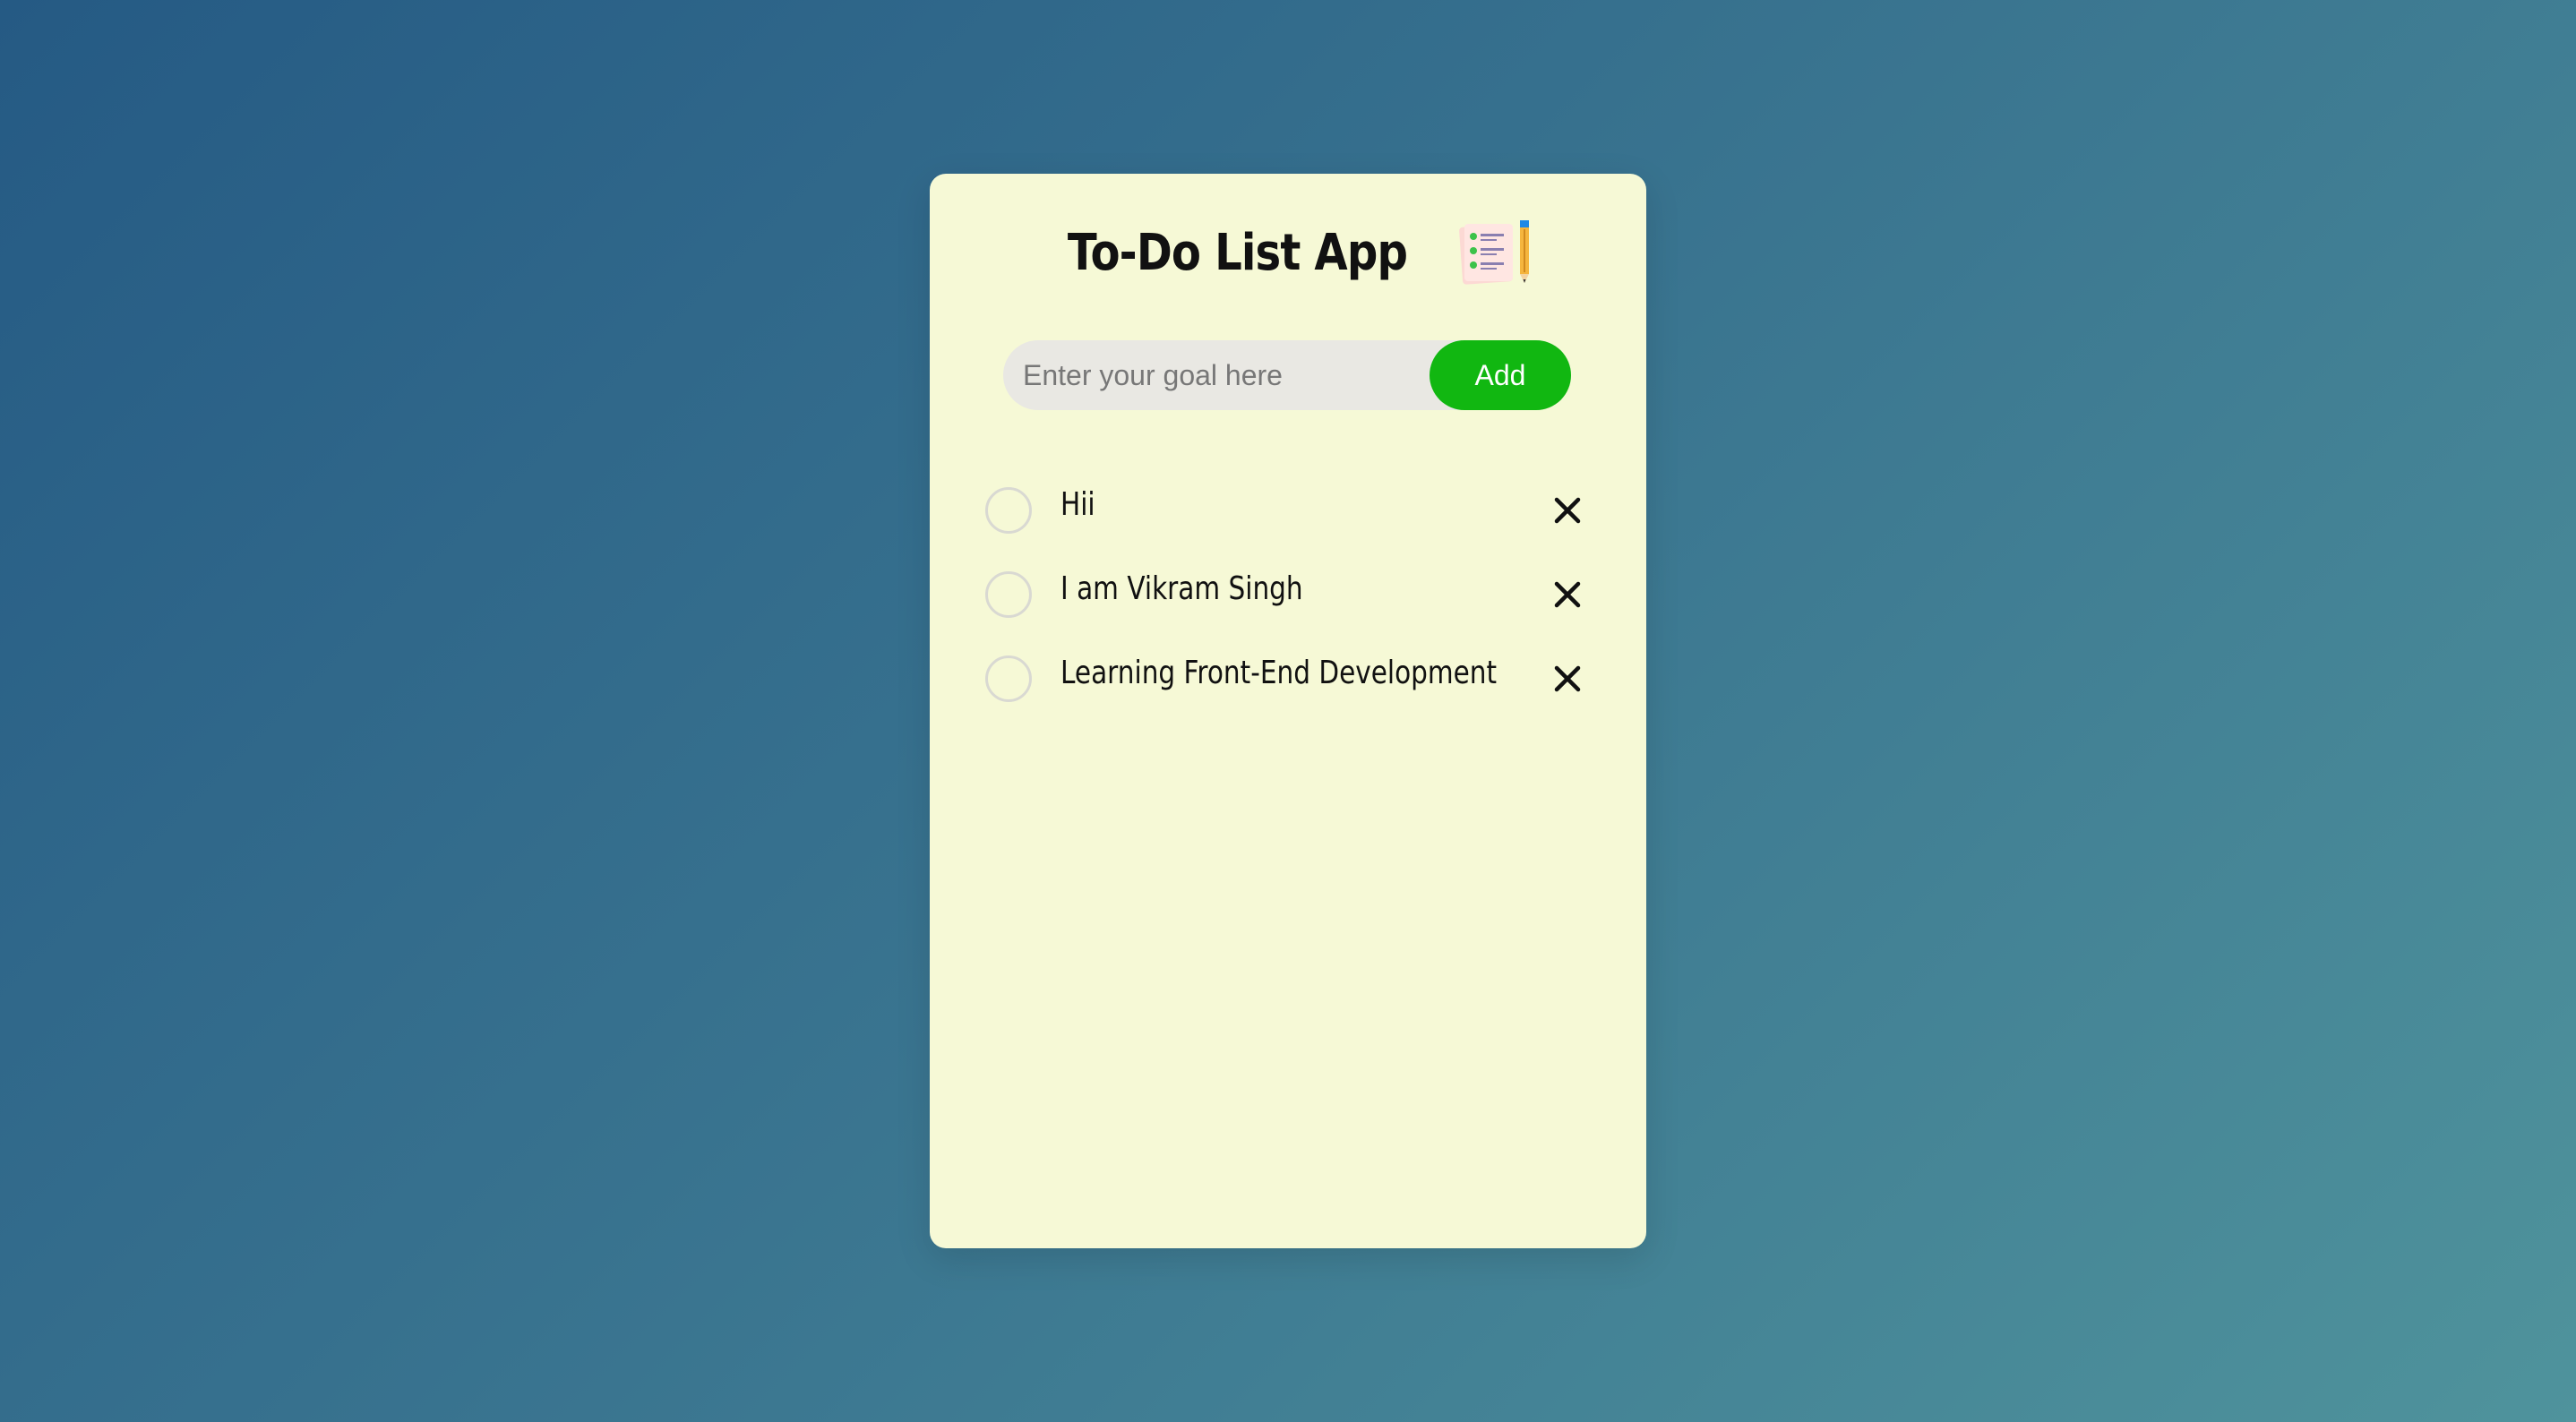 The image size is (2576, 1422). I want to click on app-title: To-Do List App, so click(1237, 252).